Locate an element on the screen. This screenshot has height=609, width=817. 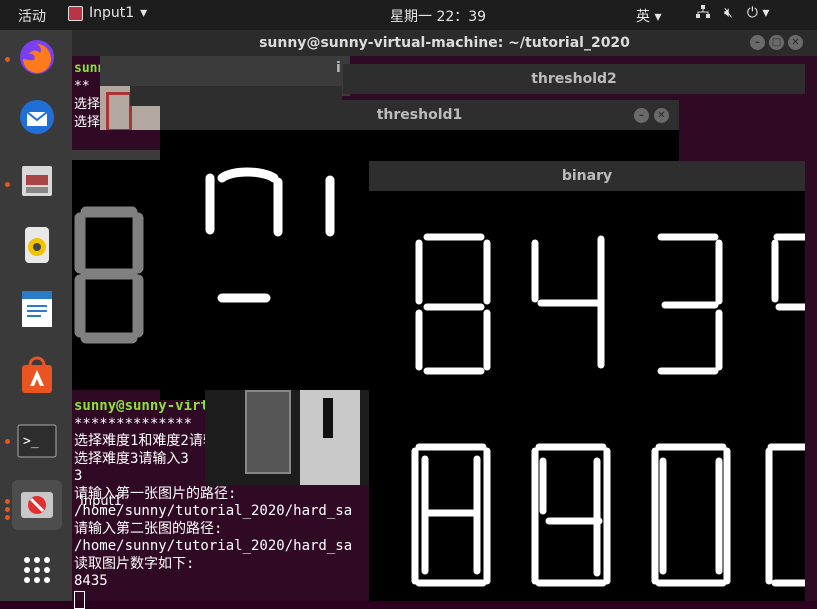
maximize-button: □ is located at coordinates (776, 42).